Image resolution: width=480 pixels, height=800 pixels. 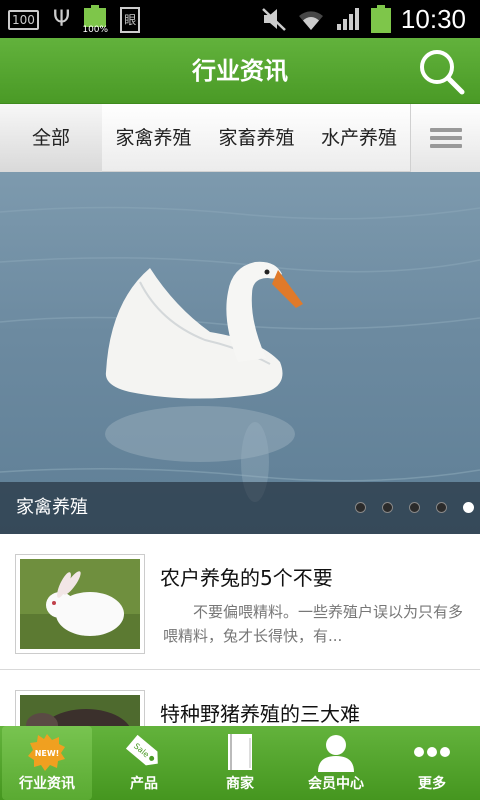 What do you see at coordinates (240, 784) in the screenshot?
I see `nav-label: 商家` at bounding box center [240, 784].